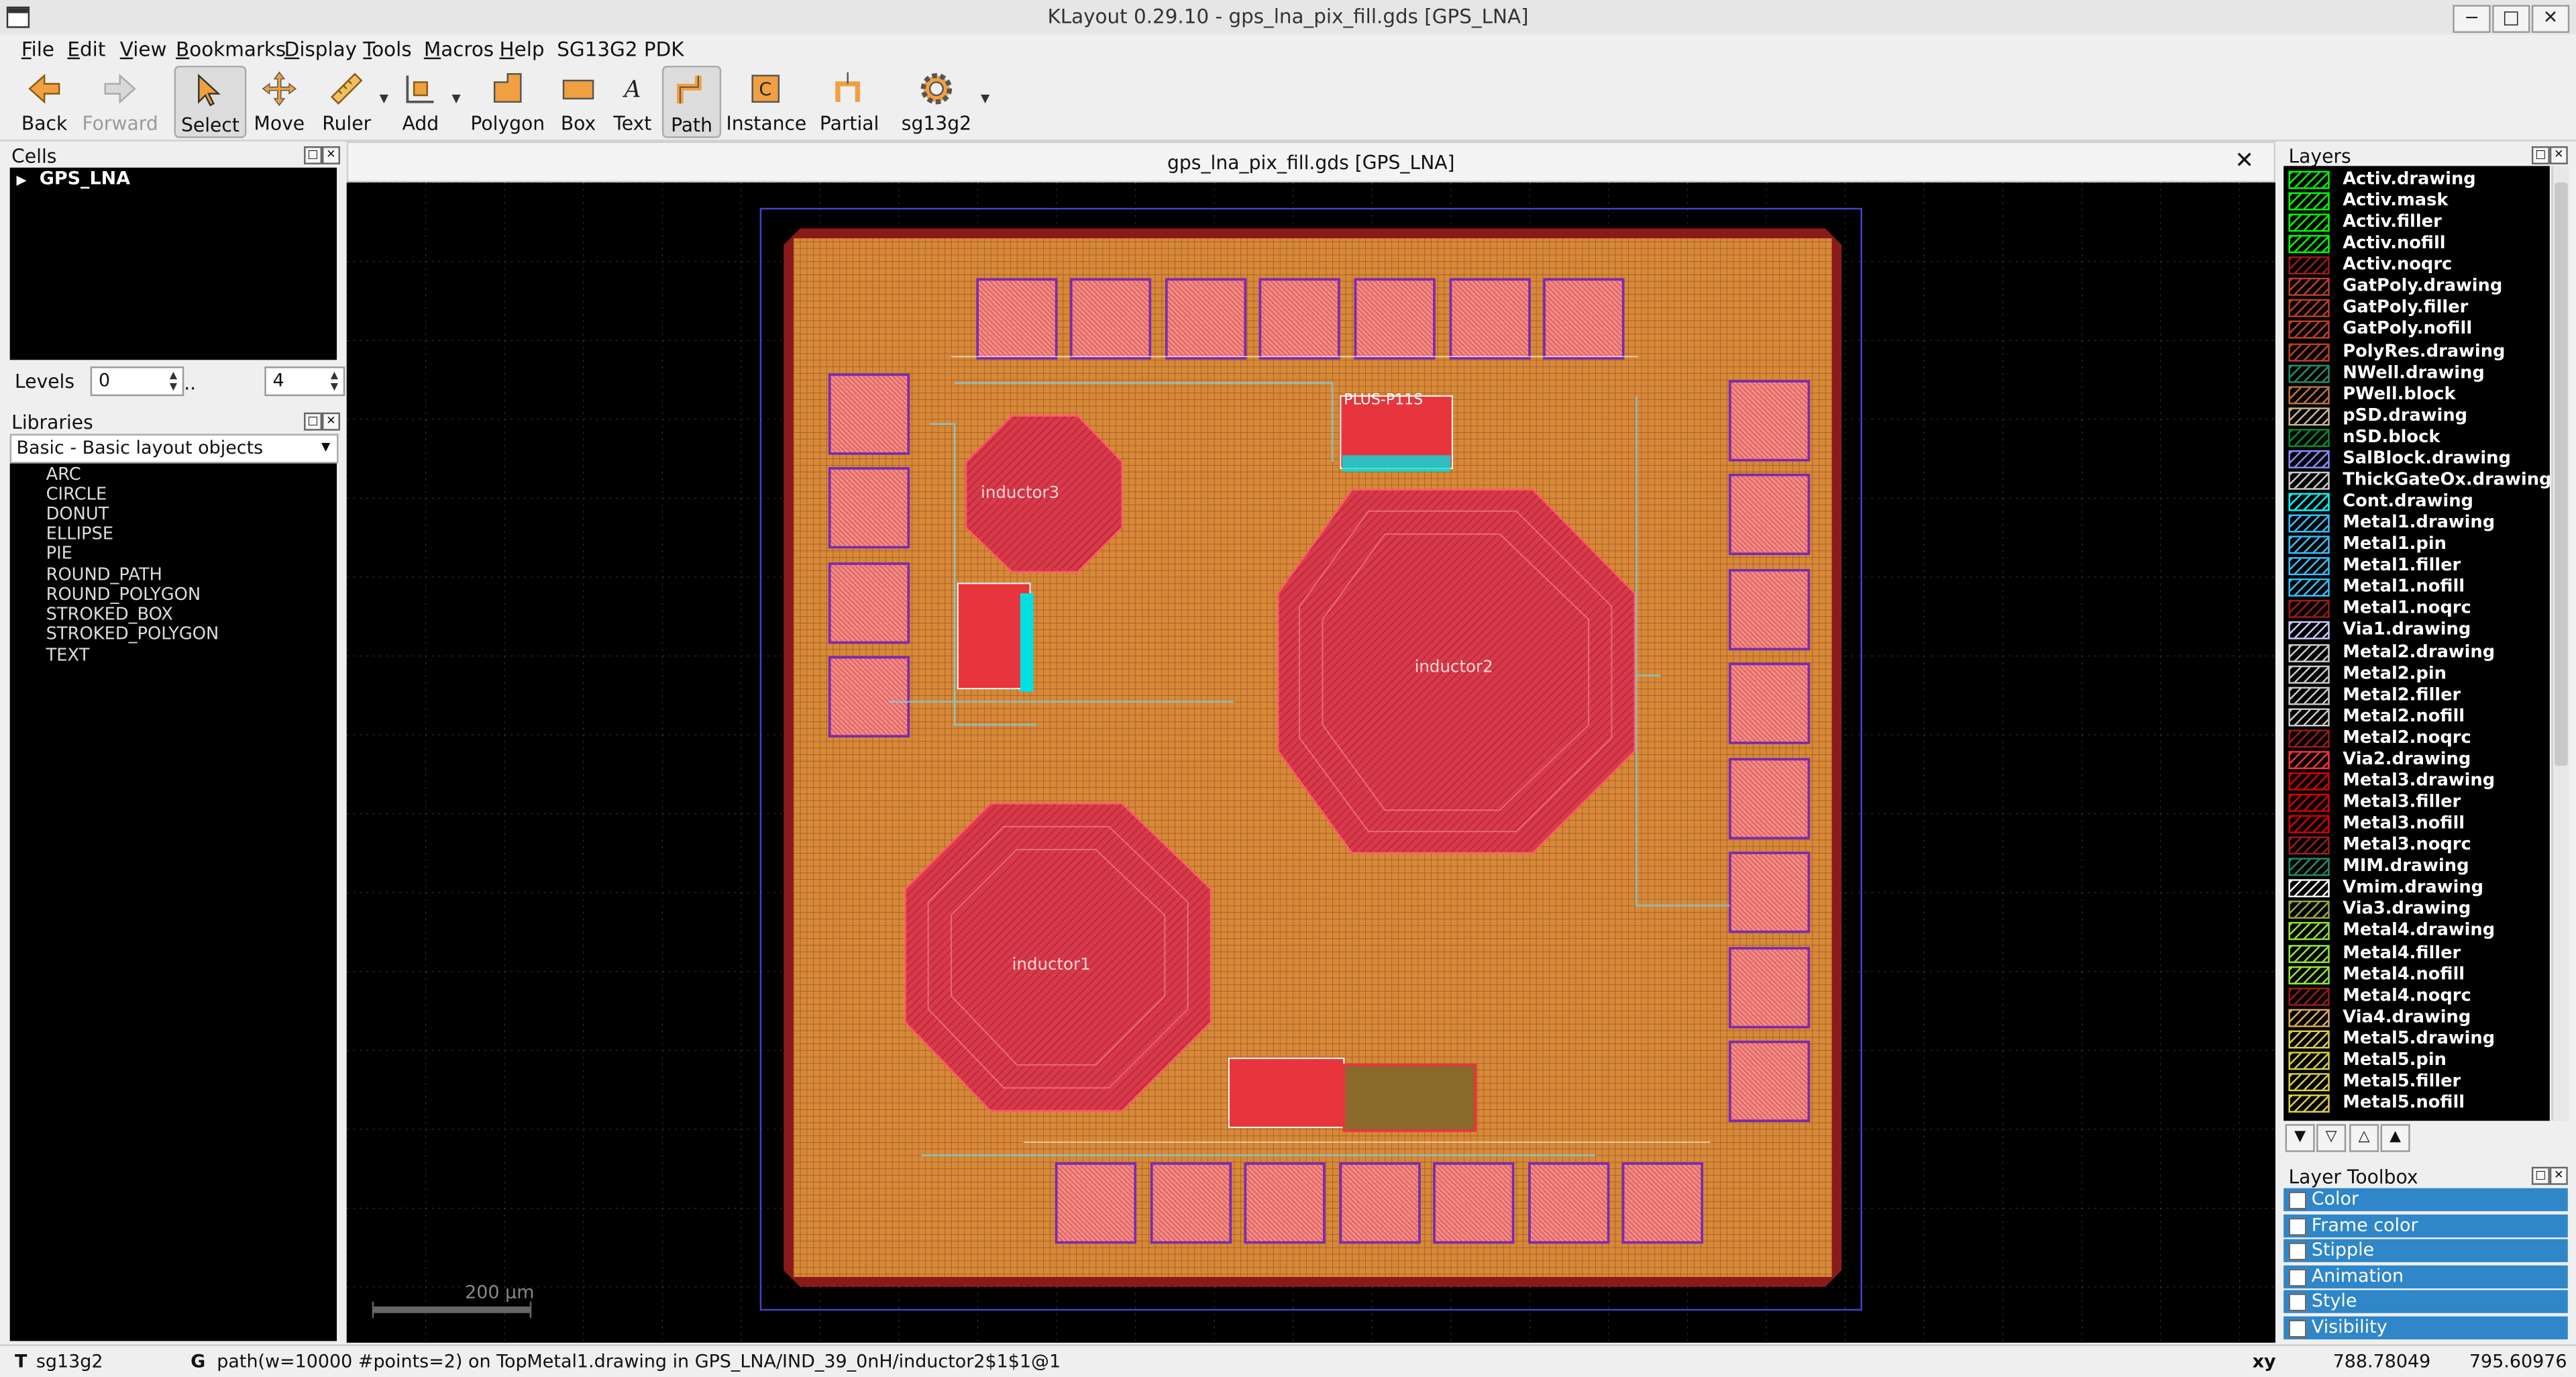  What do you see at coordinates (2417, 888) in the screenshot?
I see `layer-row: Vmim.drawing` at bounding box center [2417, 888].